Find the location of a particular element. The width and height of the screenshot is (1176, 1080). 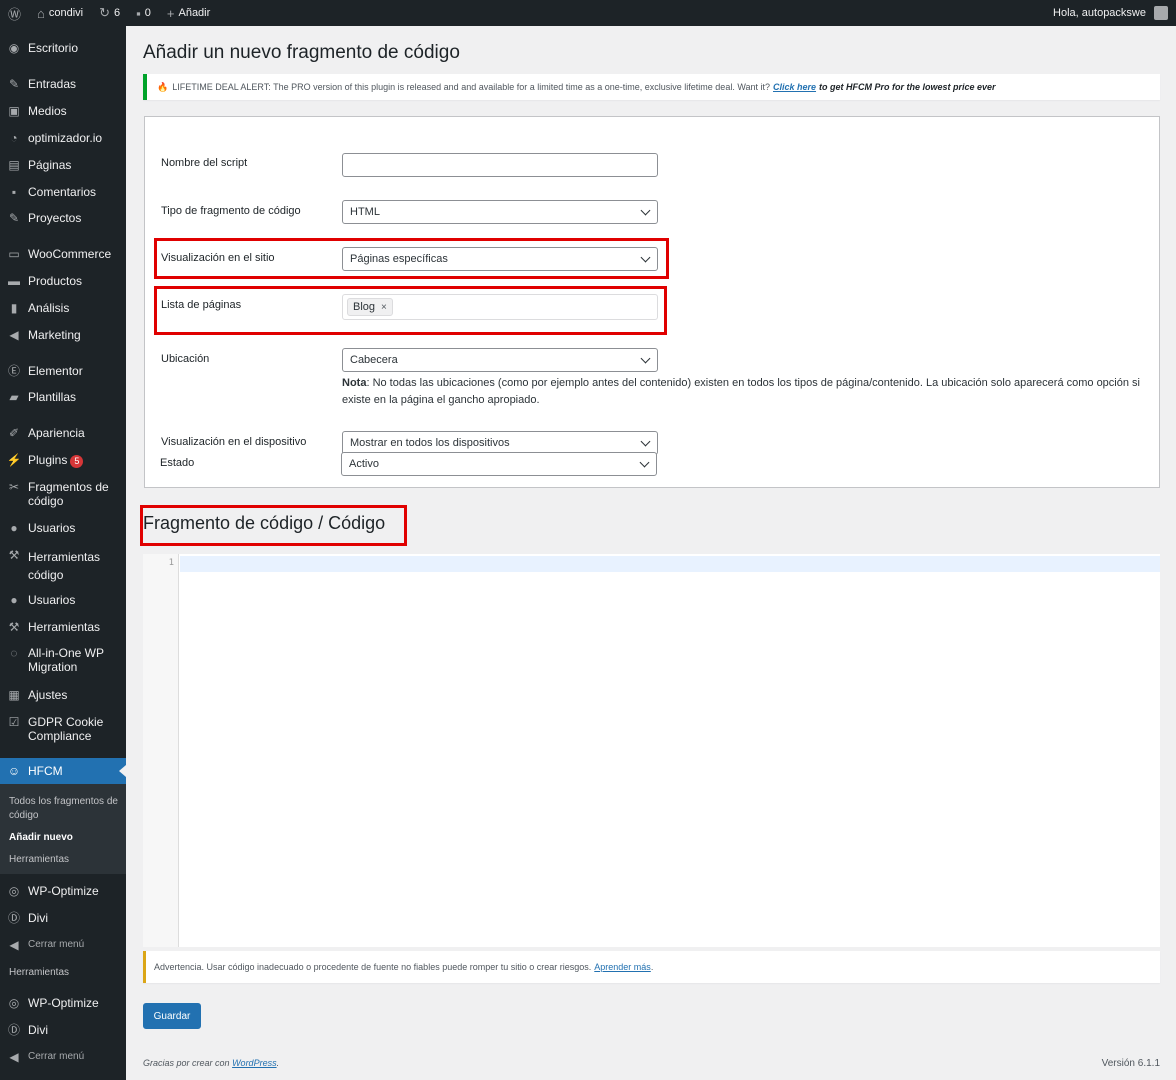

menu-usuarios-2: ● Usuarios is located at coordinates (63, 600).